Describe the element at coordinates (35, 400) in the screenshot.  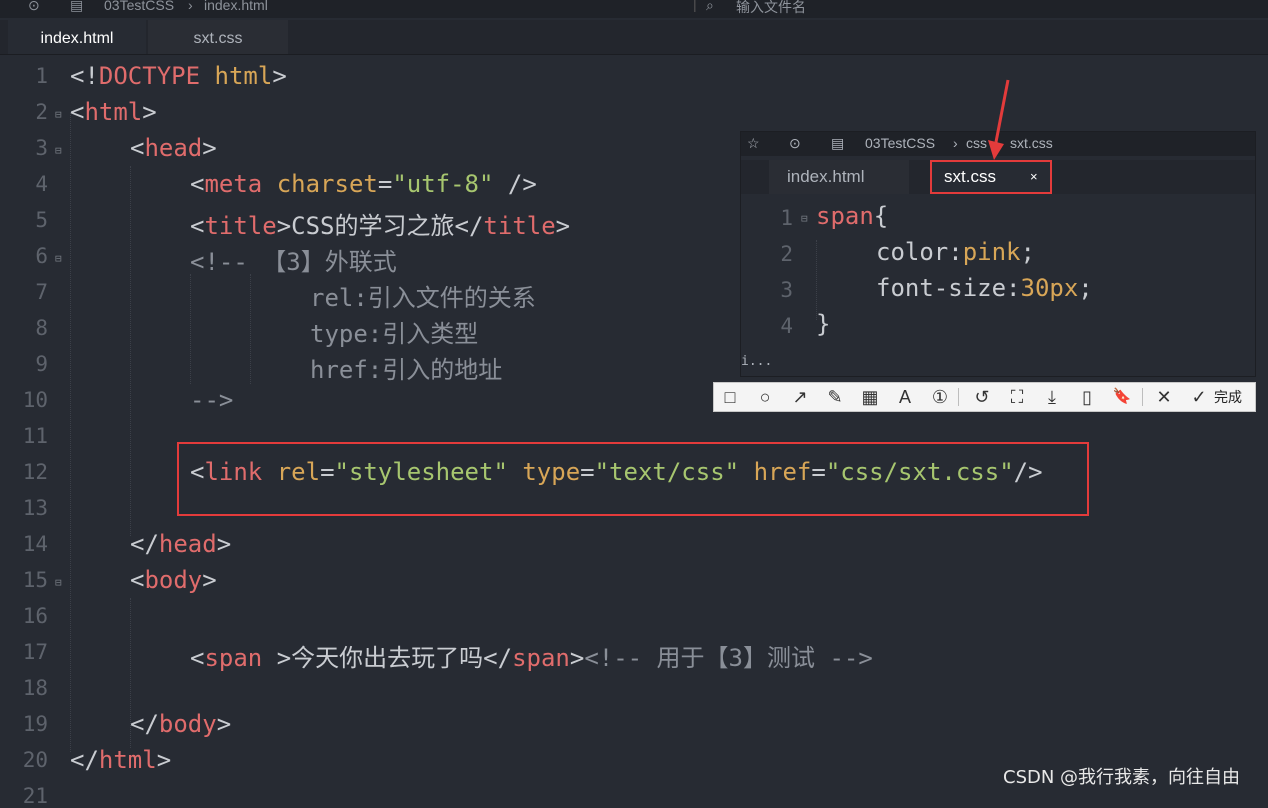
I see `line-number: 10` at that location.